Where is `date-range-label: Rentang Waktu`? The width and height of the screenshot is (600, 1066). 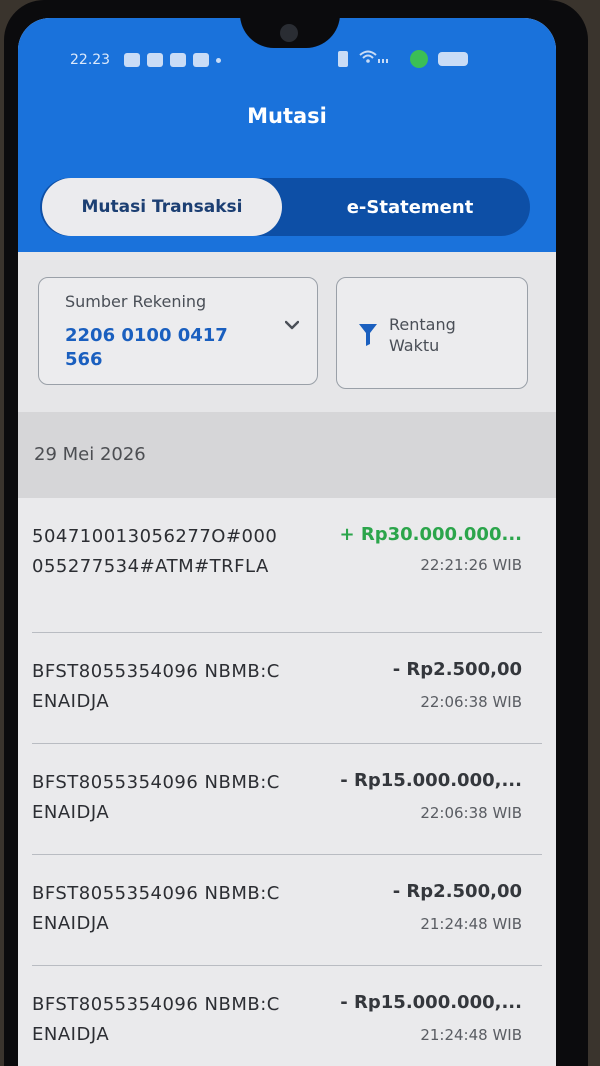
date-range-label: Rentang Waktu is located at coordinates (422, 335).